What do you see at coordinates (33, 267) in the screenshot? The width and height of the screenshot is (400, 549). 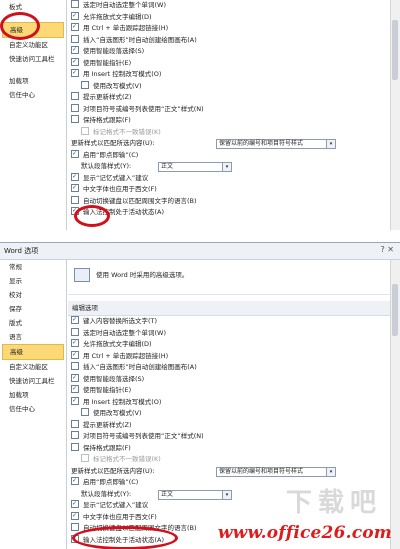 I see `sidebar-item: 常规` at bounding box center [33, 267].